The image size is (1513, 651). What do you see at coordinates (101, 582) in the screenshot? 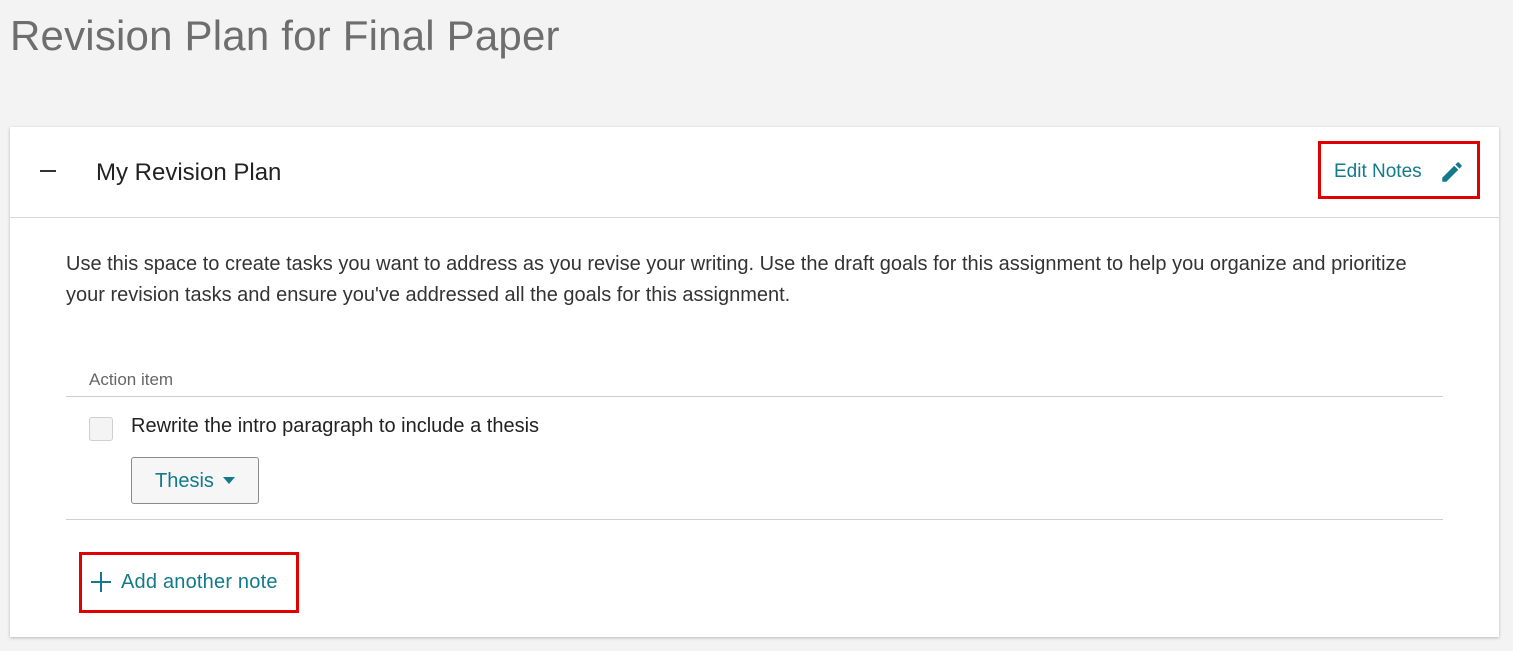
I see `plus-icon` at bounding box center [101, 582].